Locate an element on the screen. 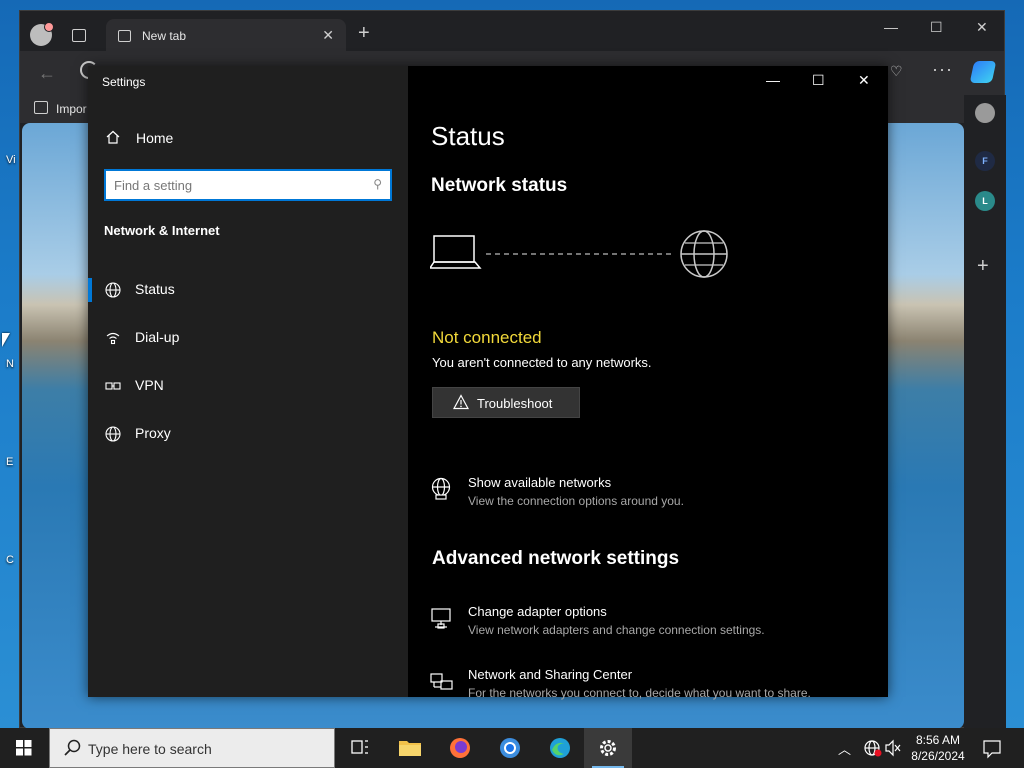  import-favorites-link: Impor is located at coordinates (71, 109).